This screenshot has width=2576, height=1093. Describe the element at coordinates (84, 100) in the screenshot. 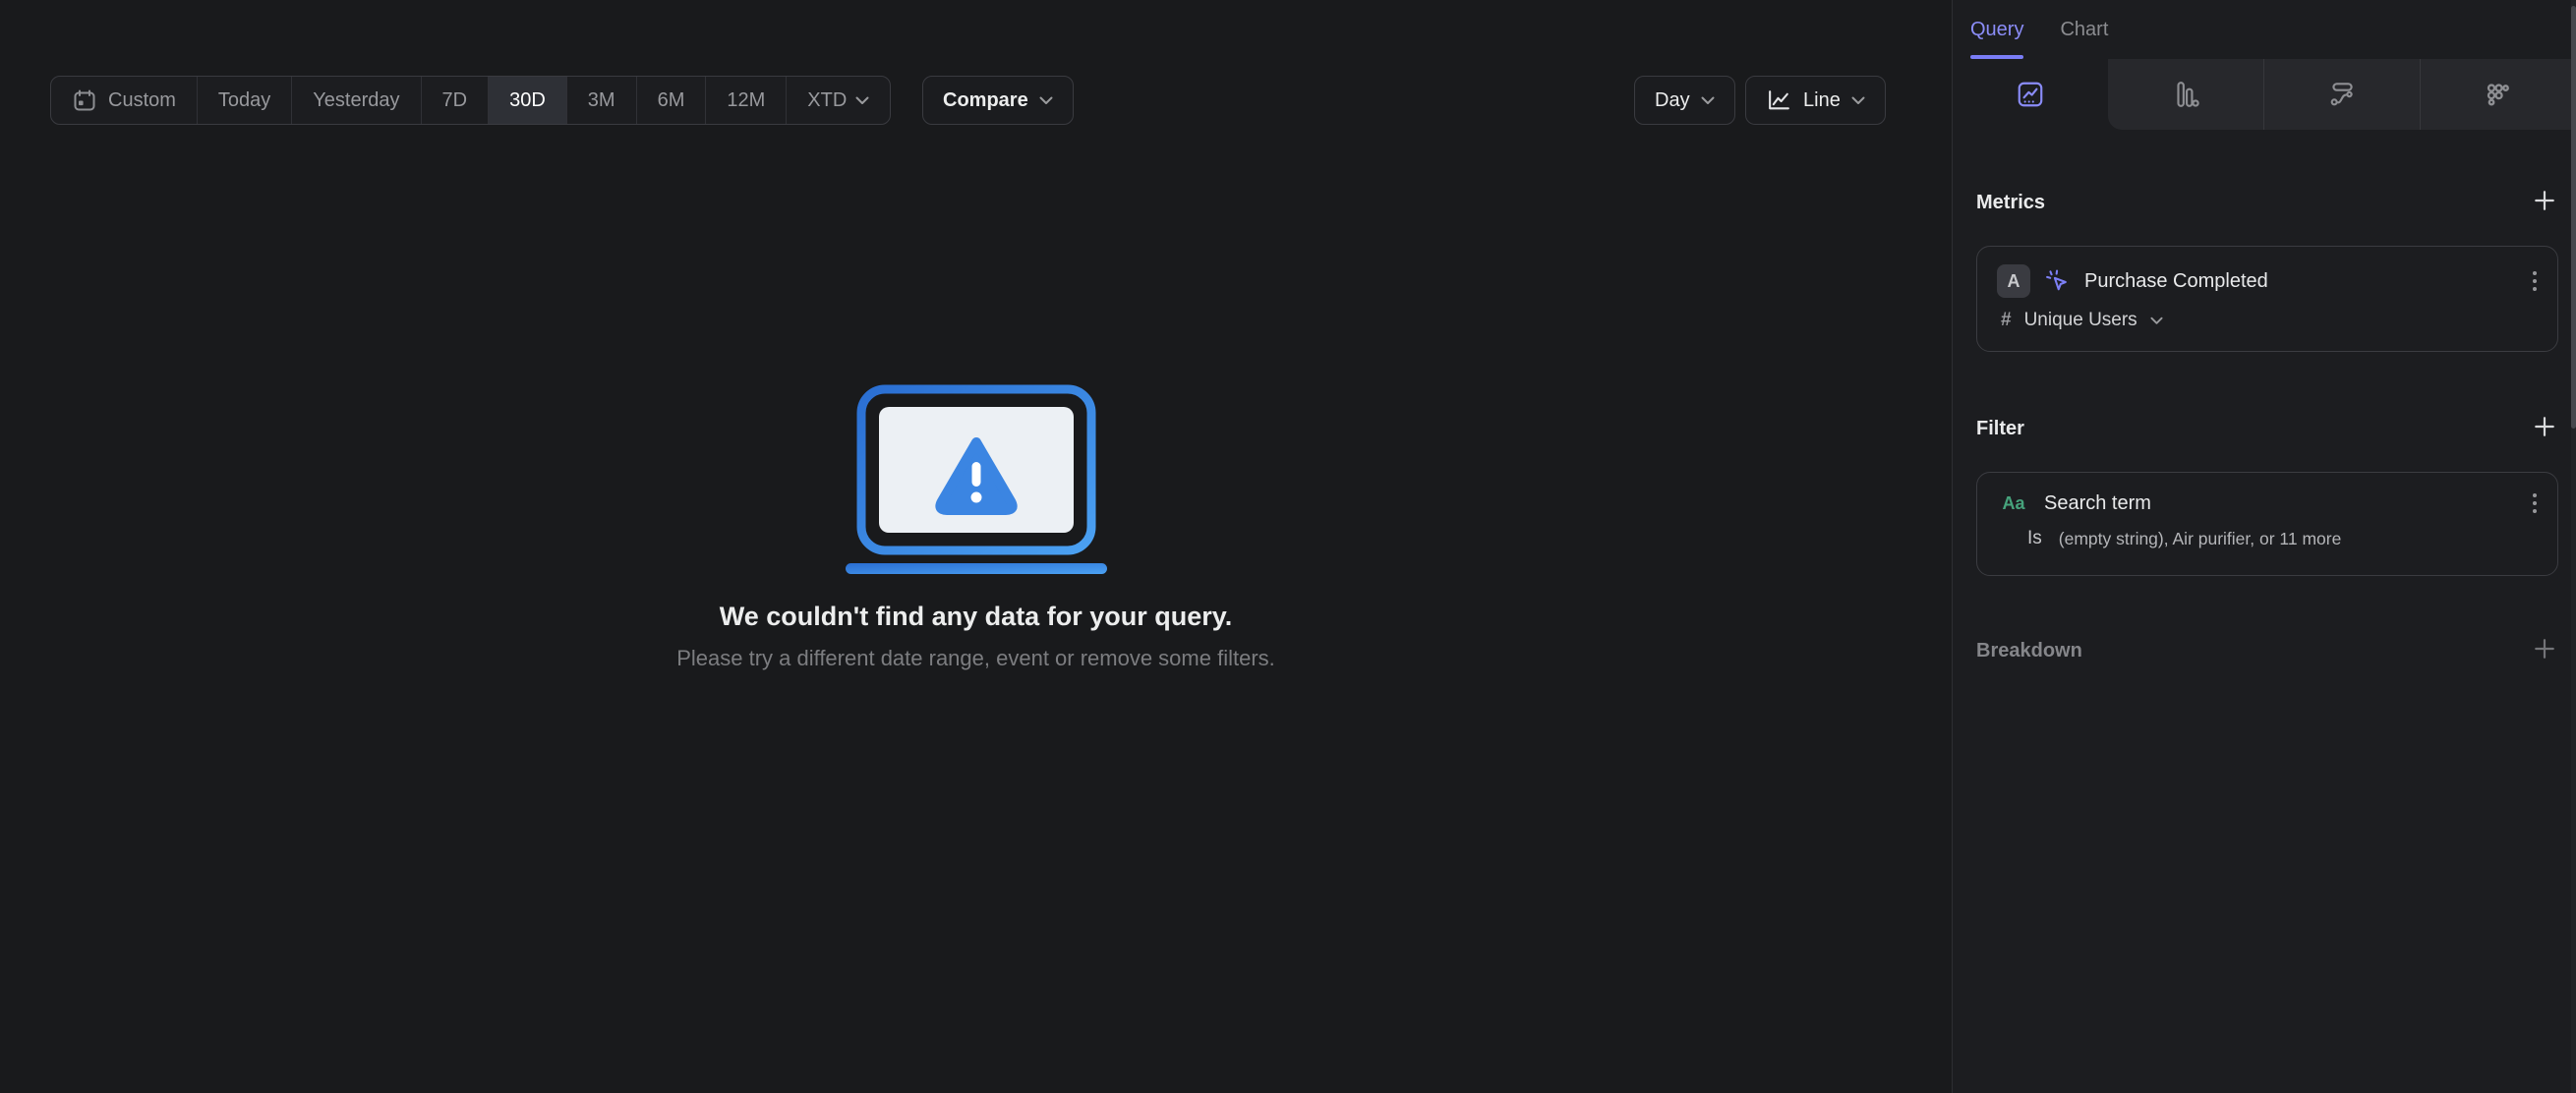

I see `calendar-icon` at that location.